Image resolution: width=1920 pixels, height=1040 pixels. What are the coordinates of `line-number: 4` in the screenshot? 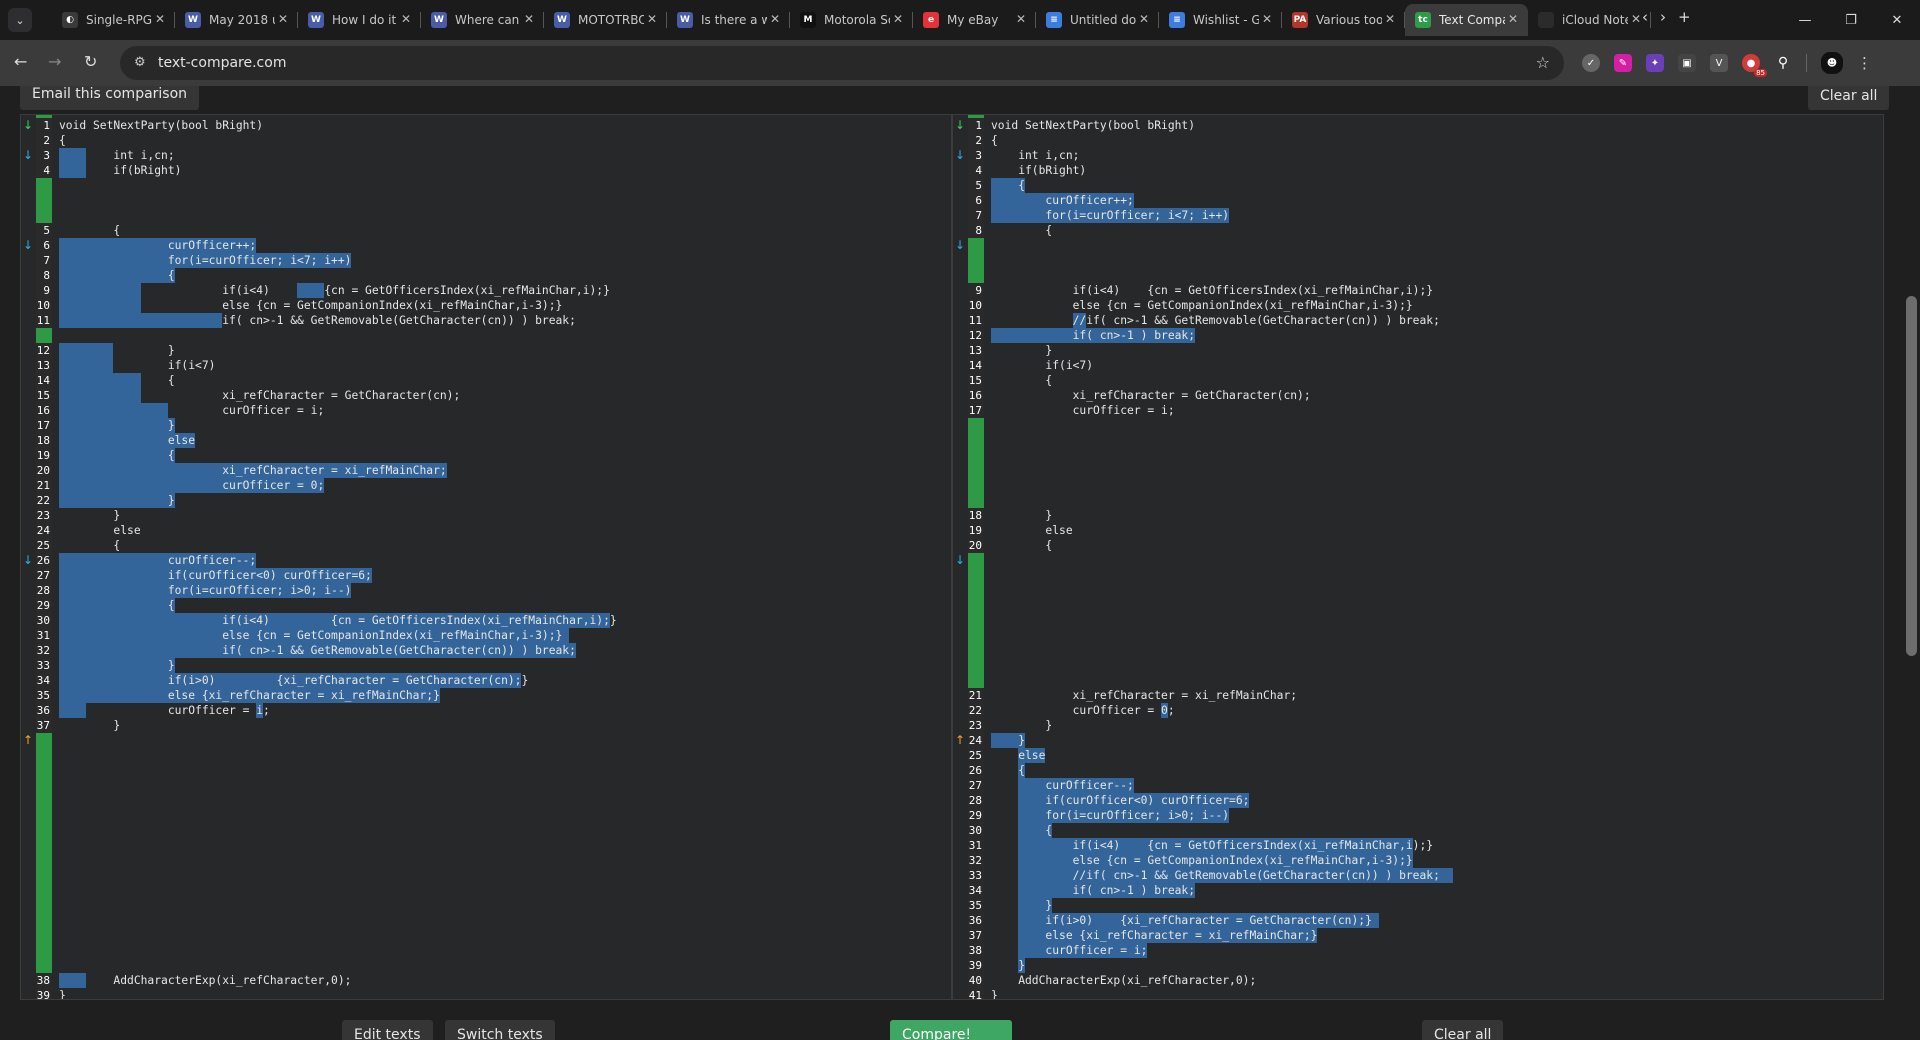 It's located at (976, 170).